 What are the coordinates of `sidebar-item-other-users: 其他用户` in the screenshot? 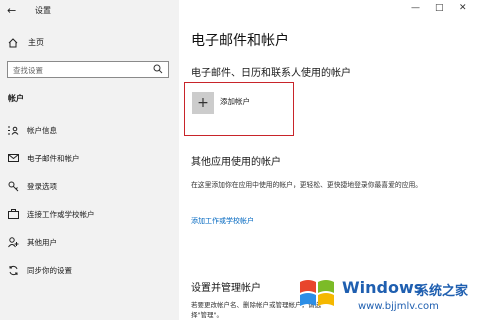 It's located at (89, 242).